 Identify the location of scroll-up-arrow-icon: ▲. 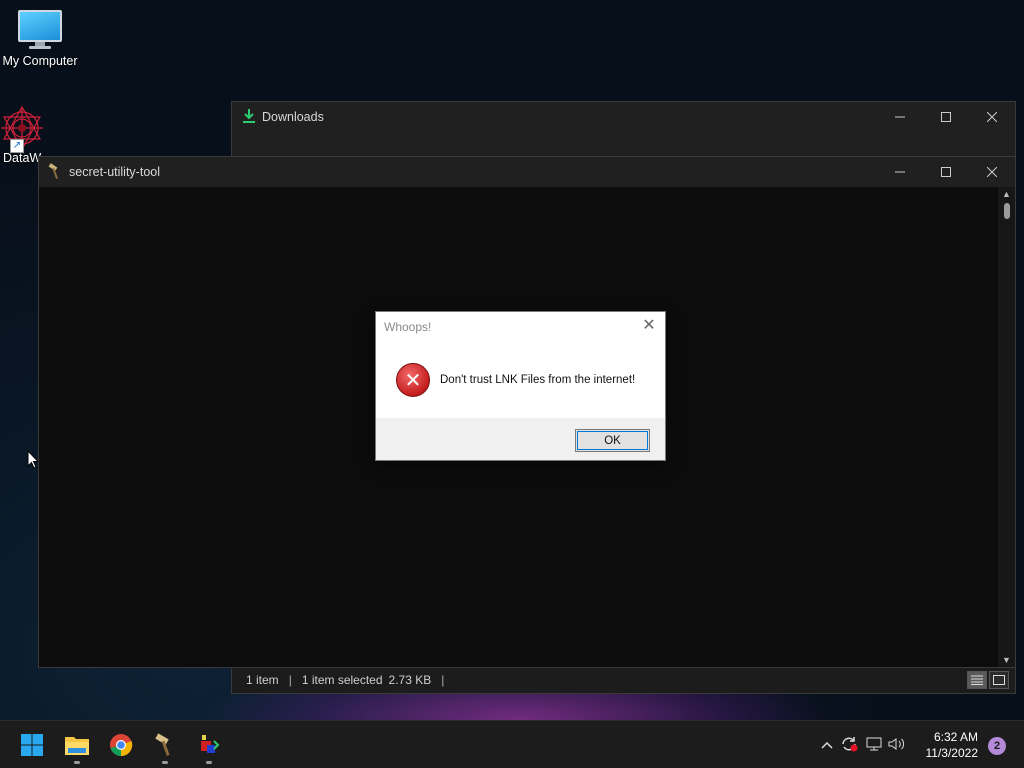
(1006, 194).